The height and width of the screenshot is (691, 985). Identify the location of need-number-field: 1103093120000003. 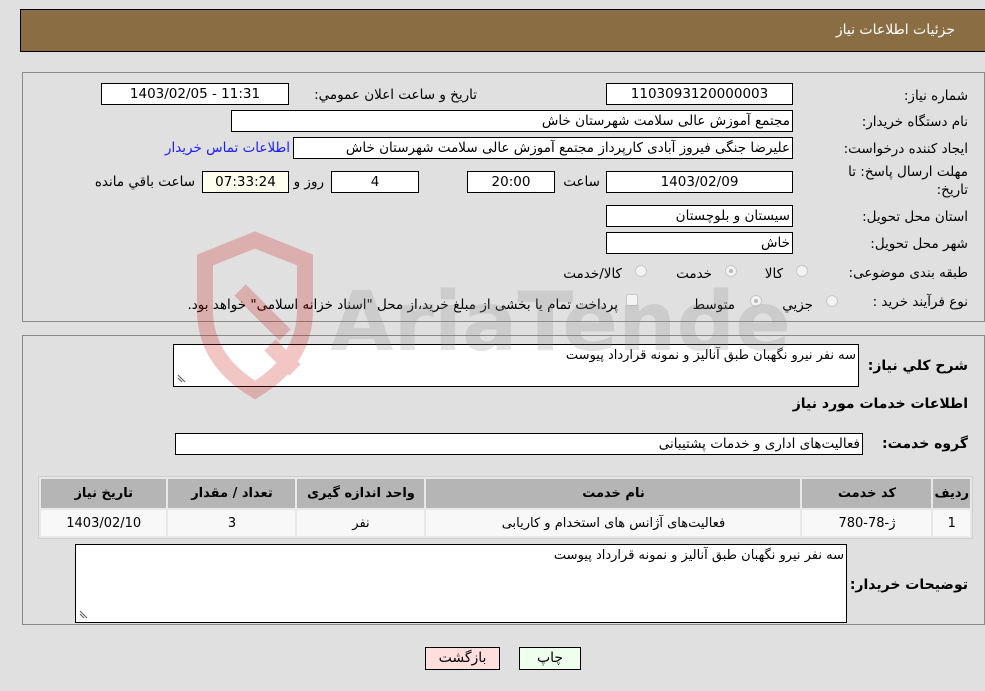
(699, 94).